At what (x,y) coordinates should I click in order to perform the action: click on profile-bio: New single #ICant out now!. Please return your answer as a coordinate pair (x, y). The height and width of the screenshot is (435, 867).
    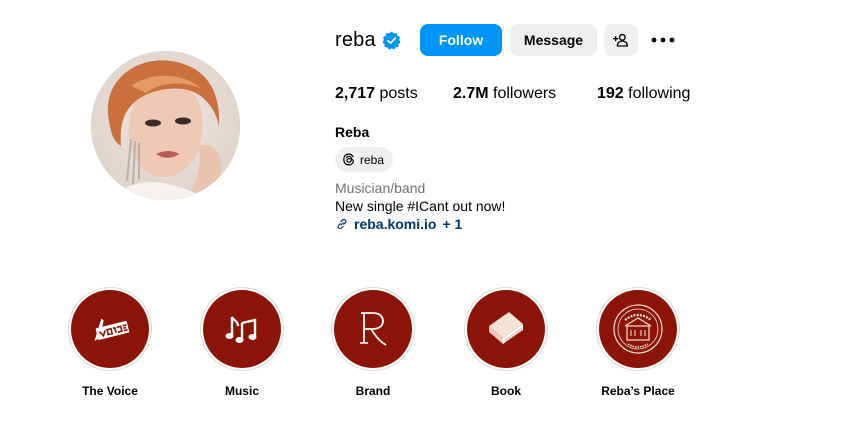
    Looking at the image, I should click on (420, 206).